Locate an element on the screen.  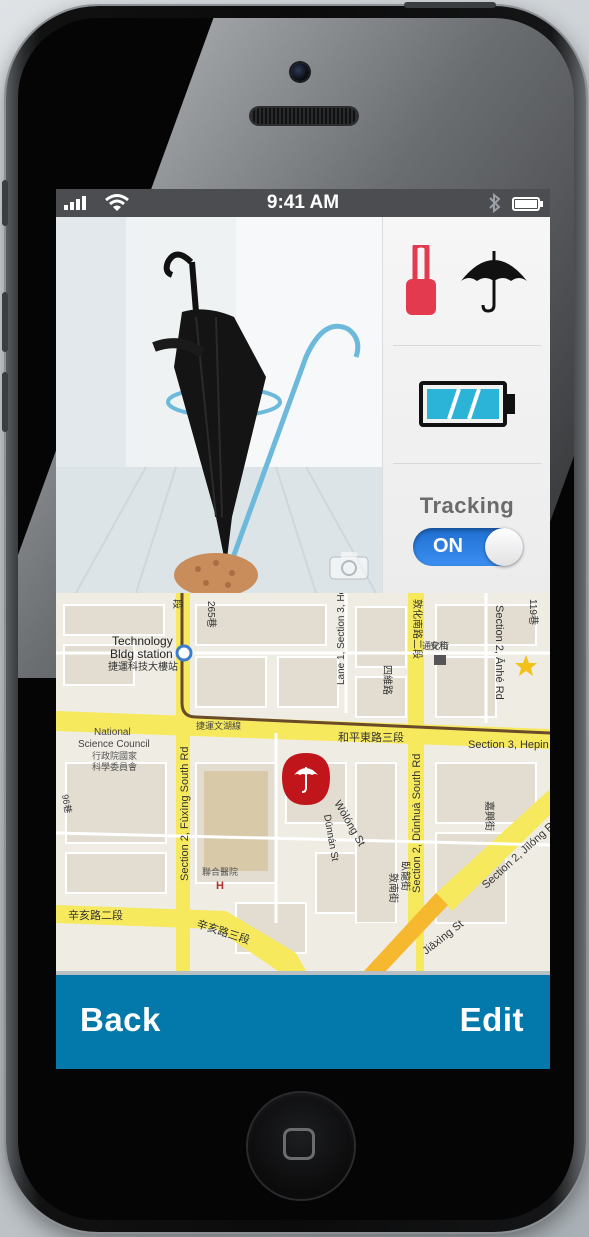
home-square-icon is located at coordinates (299, 1144).